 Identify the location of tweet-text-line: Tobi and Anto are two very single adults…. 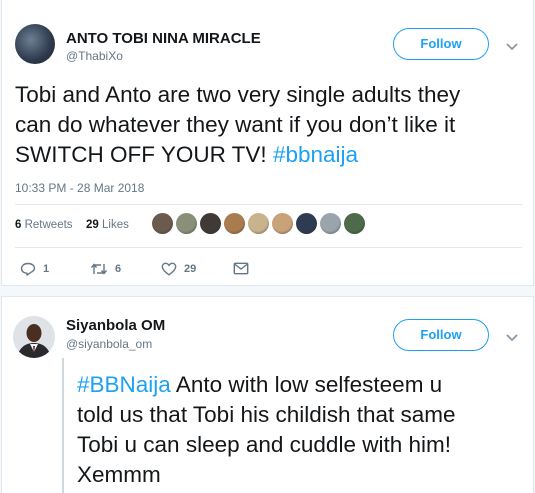
(238, 94).